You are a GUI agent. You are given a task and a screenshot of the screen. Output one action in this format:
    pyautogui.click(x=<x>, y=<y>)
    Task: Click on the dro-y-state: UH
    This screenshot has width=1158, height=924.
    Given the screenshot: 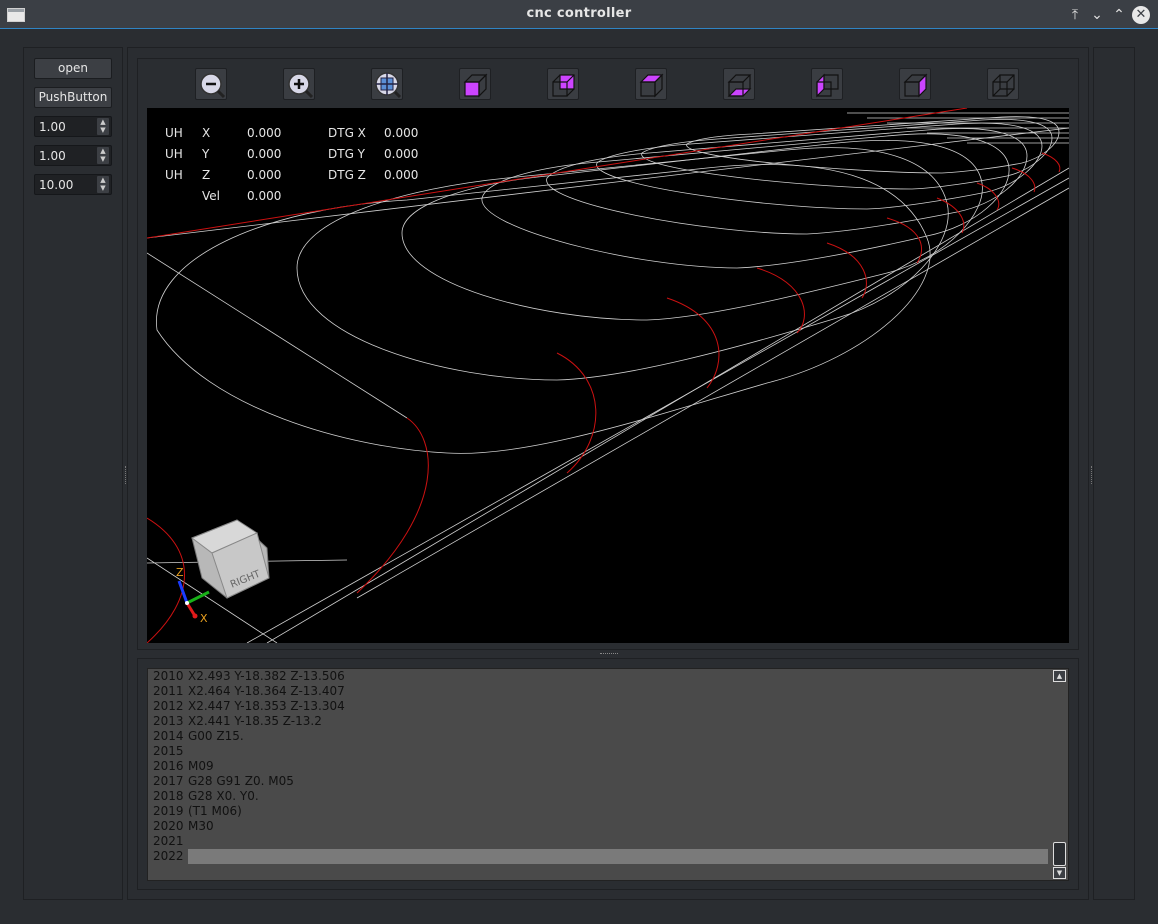 What is the action you would take?
    pyautogui.click(x=174, y=154)
    